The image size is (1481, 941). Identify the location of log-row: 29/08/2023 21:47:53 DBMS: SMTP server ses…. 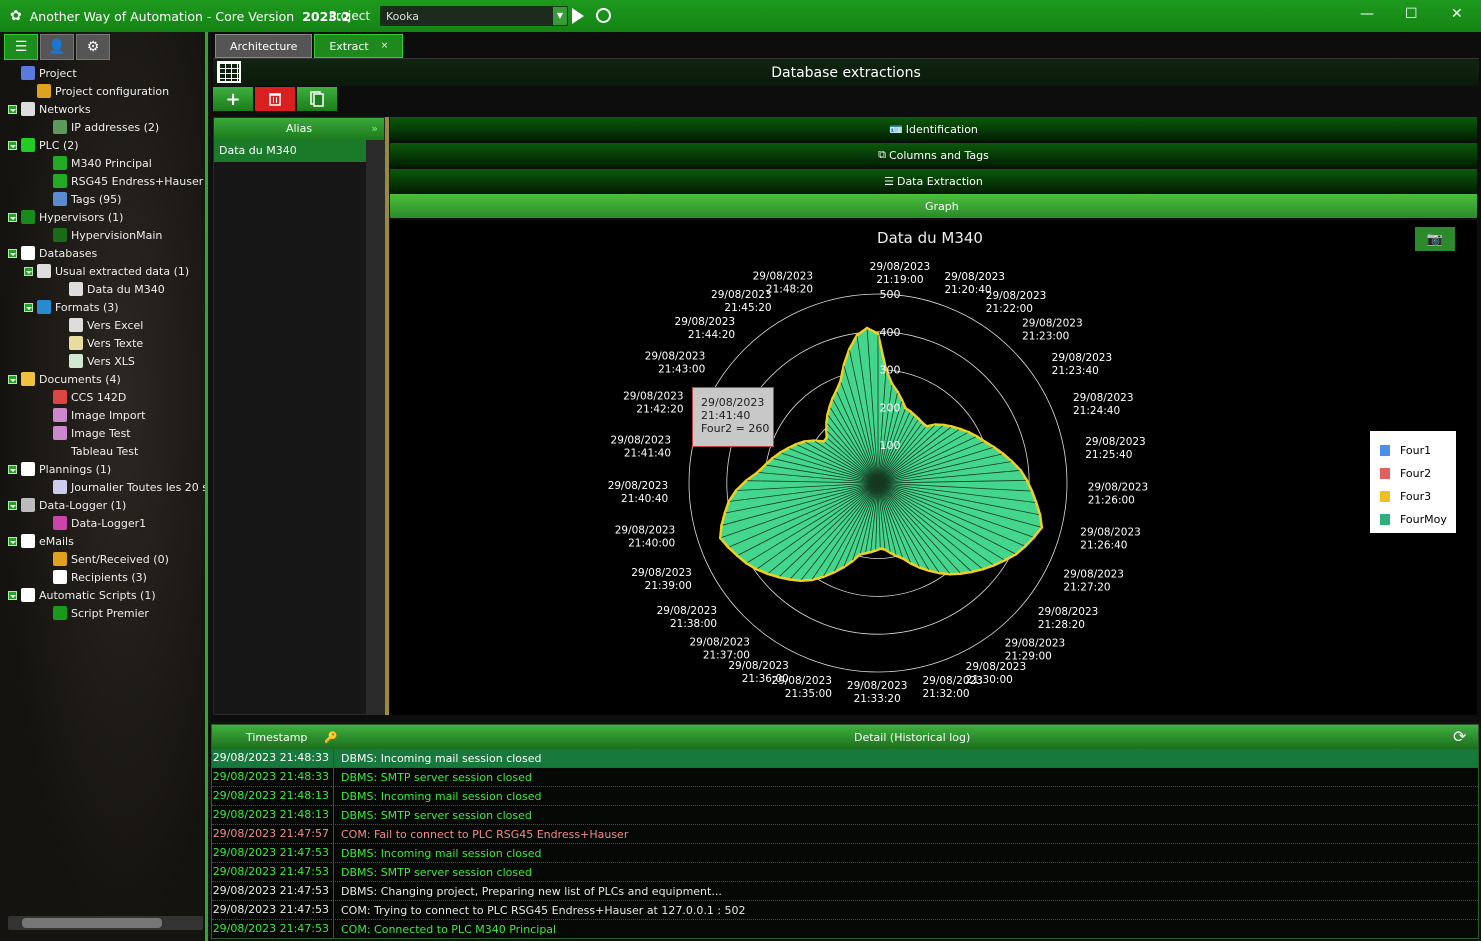
(845, 872).